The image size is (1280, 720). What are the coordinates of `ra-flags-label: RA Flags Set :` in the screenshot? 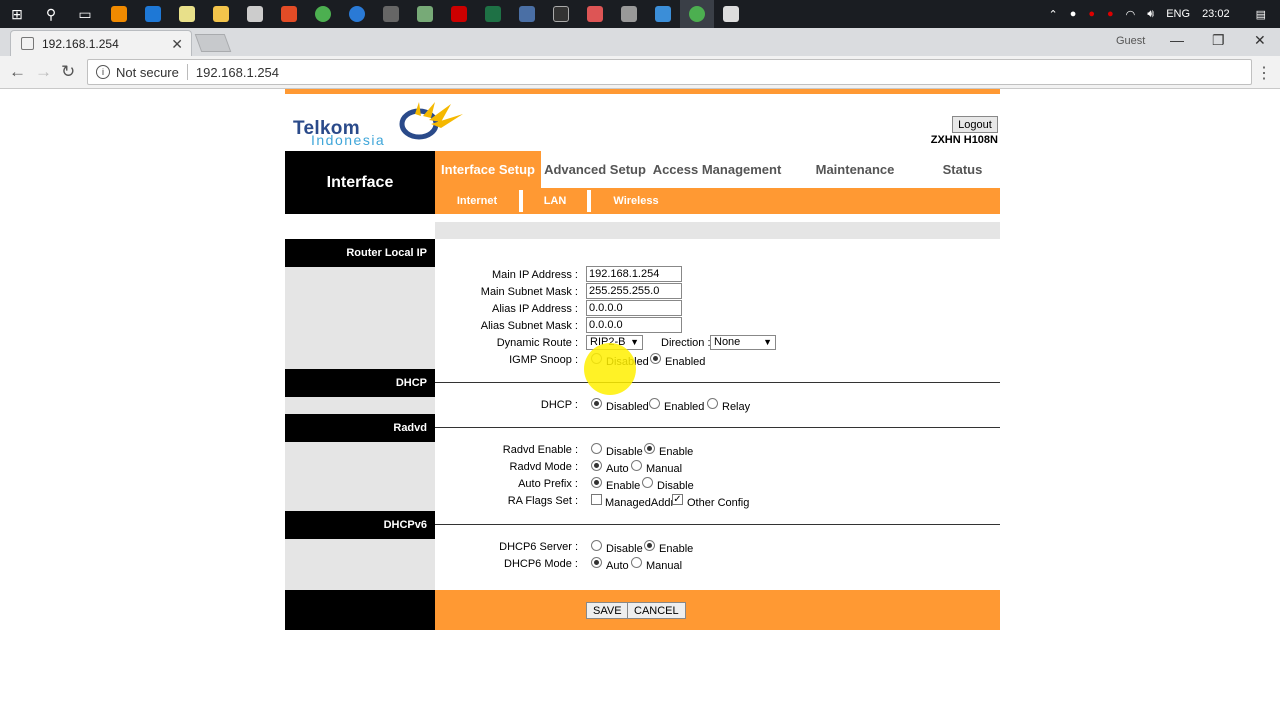 It's located at (542, 501).